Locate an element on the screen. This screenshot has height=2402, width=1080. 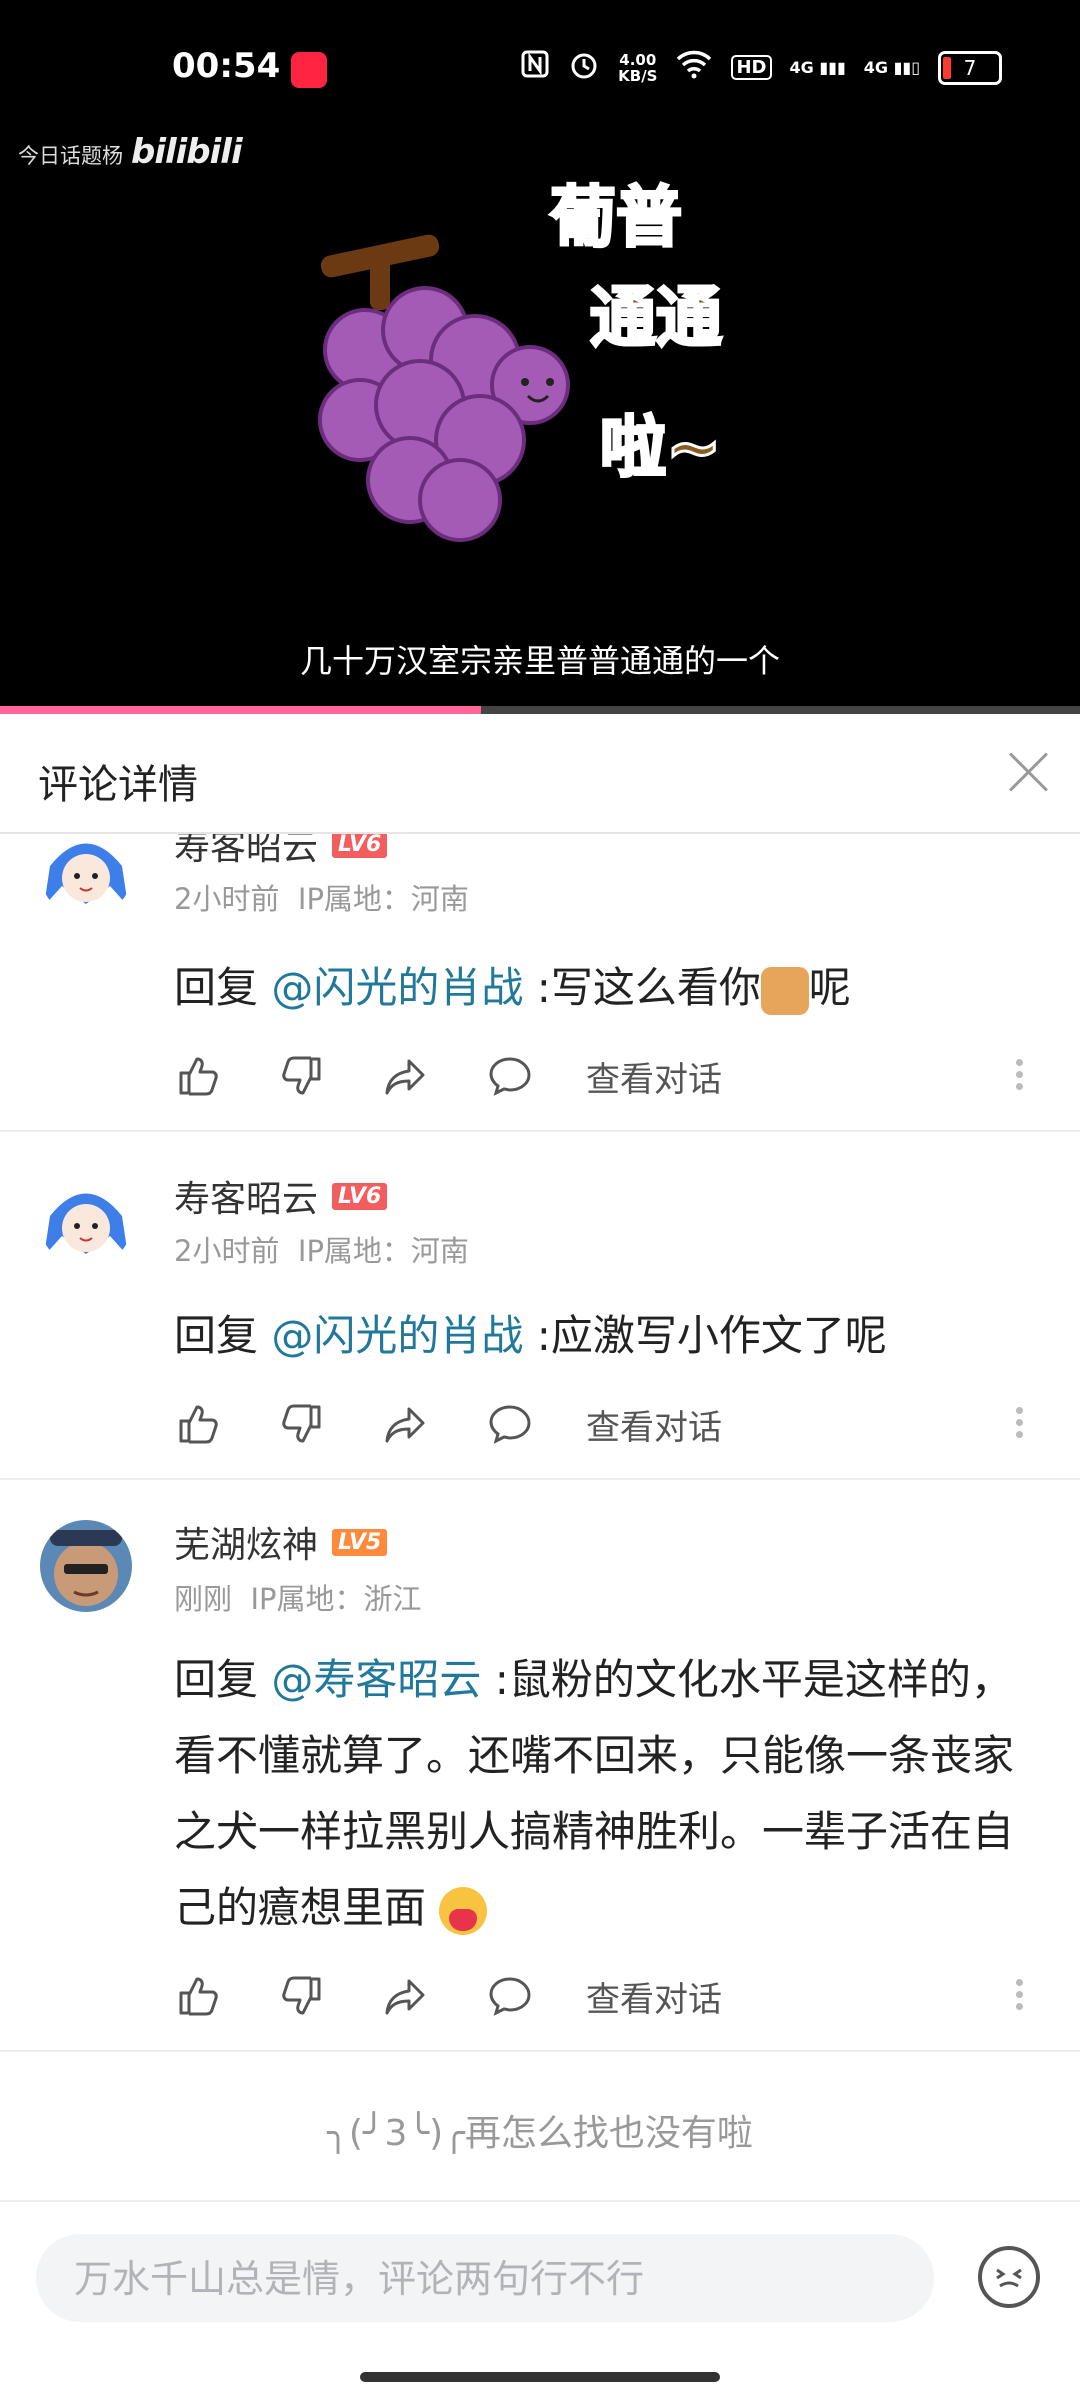
signal-1: 4G ▮▮▮ is located at coordinates (817, 67).